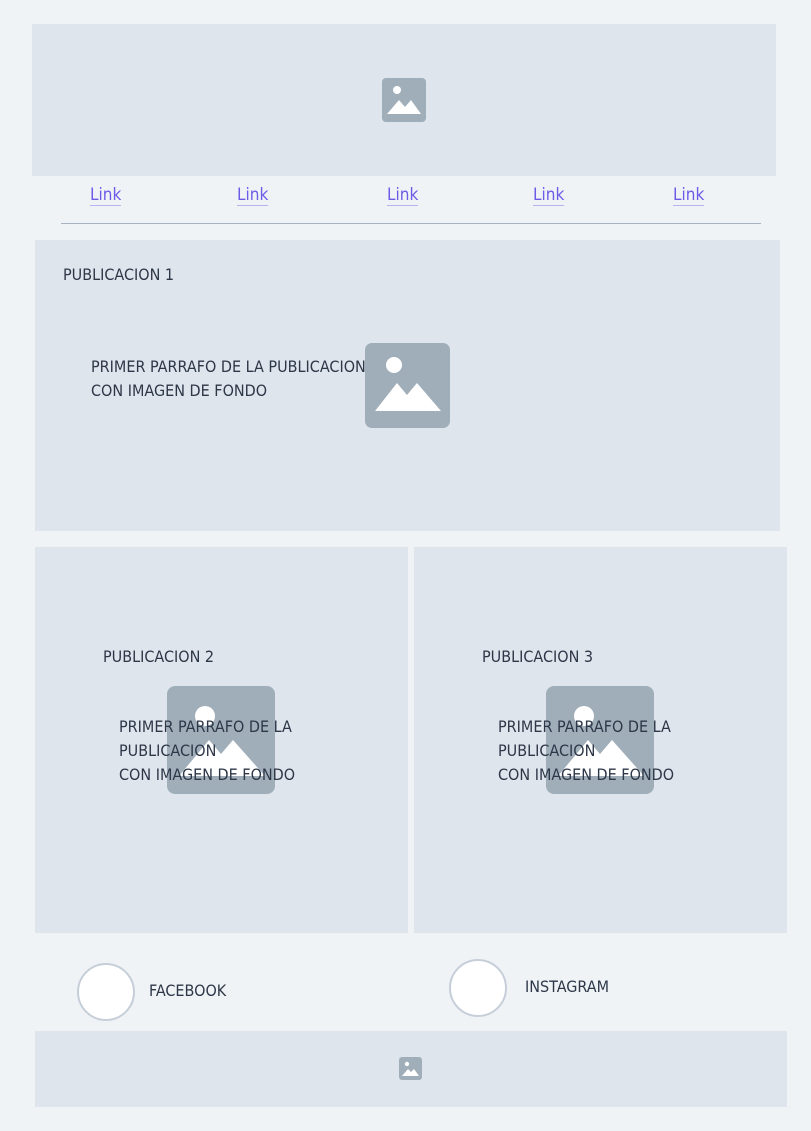  I want to click on post-2-paragraph-line-2: PUBLICACION, so click(168, 750).